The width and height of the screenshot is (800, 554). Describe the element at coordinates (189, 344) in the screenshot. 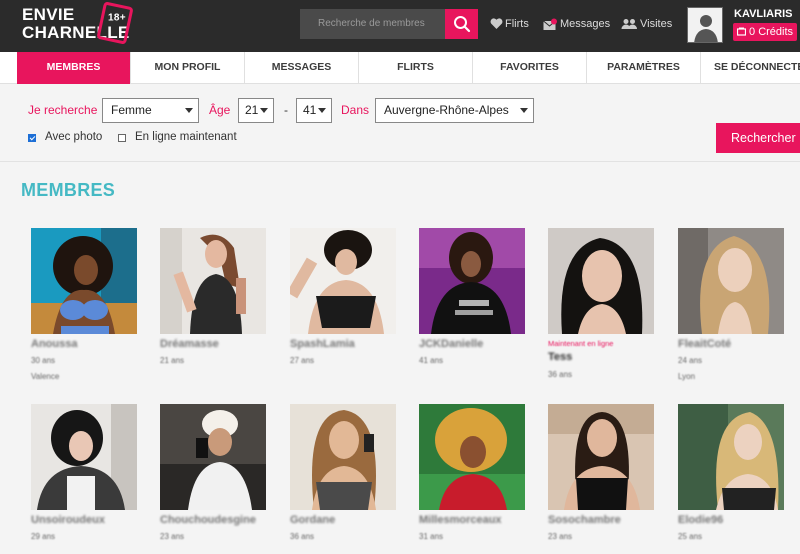

I see `member-name: Dréamasse` at that location.